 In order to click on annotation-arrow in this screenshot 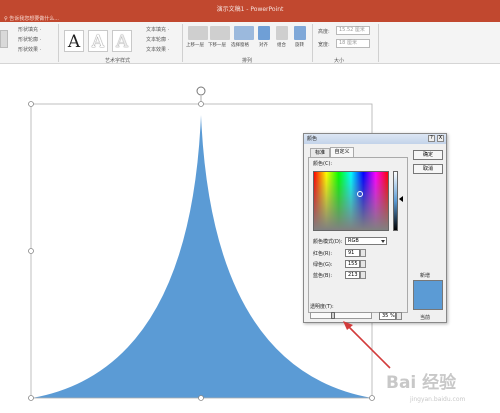, I will do `click(368, 346)`.